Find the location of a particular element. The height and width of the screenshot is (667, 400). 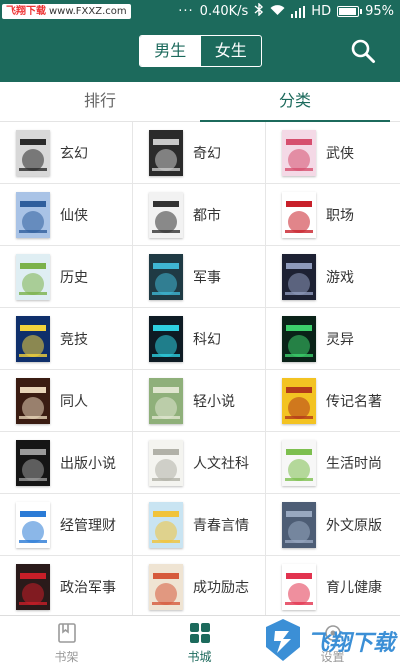

category-item: 育儿健康 is located at coordinates (333, 585).